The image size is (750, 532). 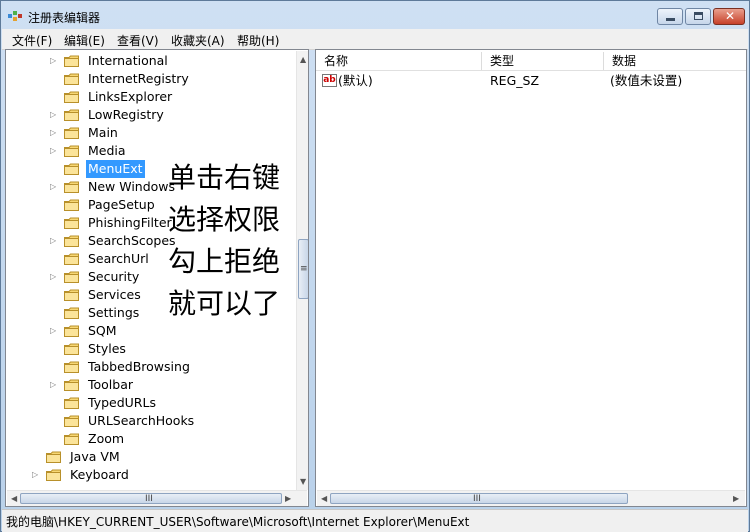 I want to click on tree-item-label: TabbedBrowsing, so click(x=139, y=366).